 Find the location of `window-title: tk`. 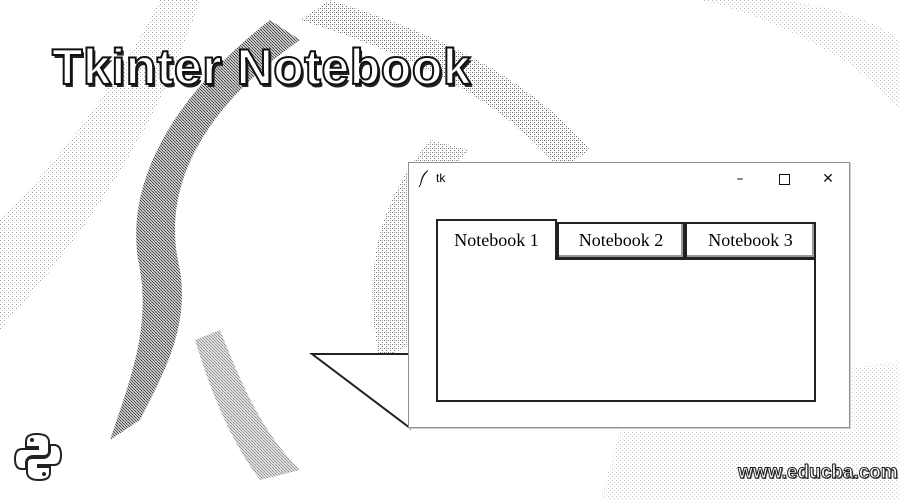

window-title: tk is located at coordinates (441, 178).